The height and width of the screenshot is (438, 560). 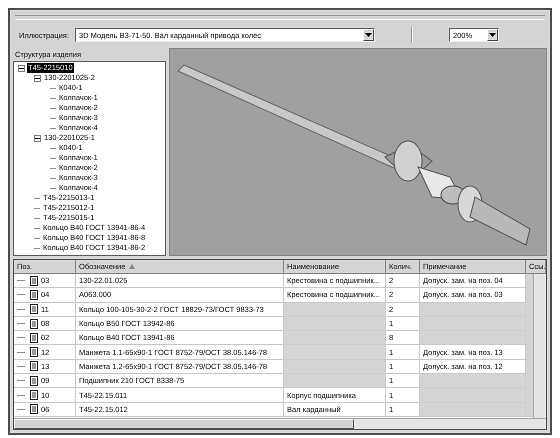 I want to click on sort-ascending-icon, so click(x=132, y=266).